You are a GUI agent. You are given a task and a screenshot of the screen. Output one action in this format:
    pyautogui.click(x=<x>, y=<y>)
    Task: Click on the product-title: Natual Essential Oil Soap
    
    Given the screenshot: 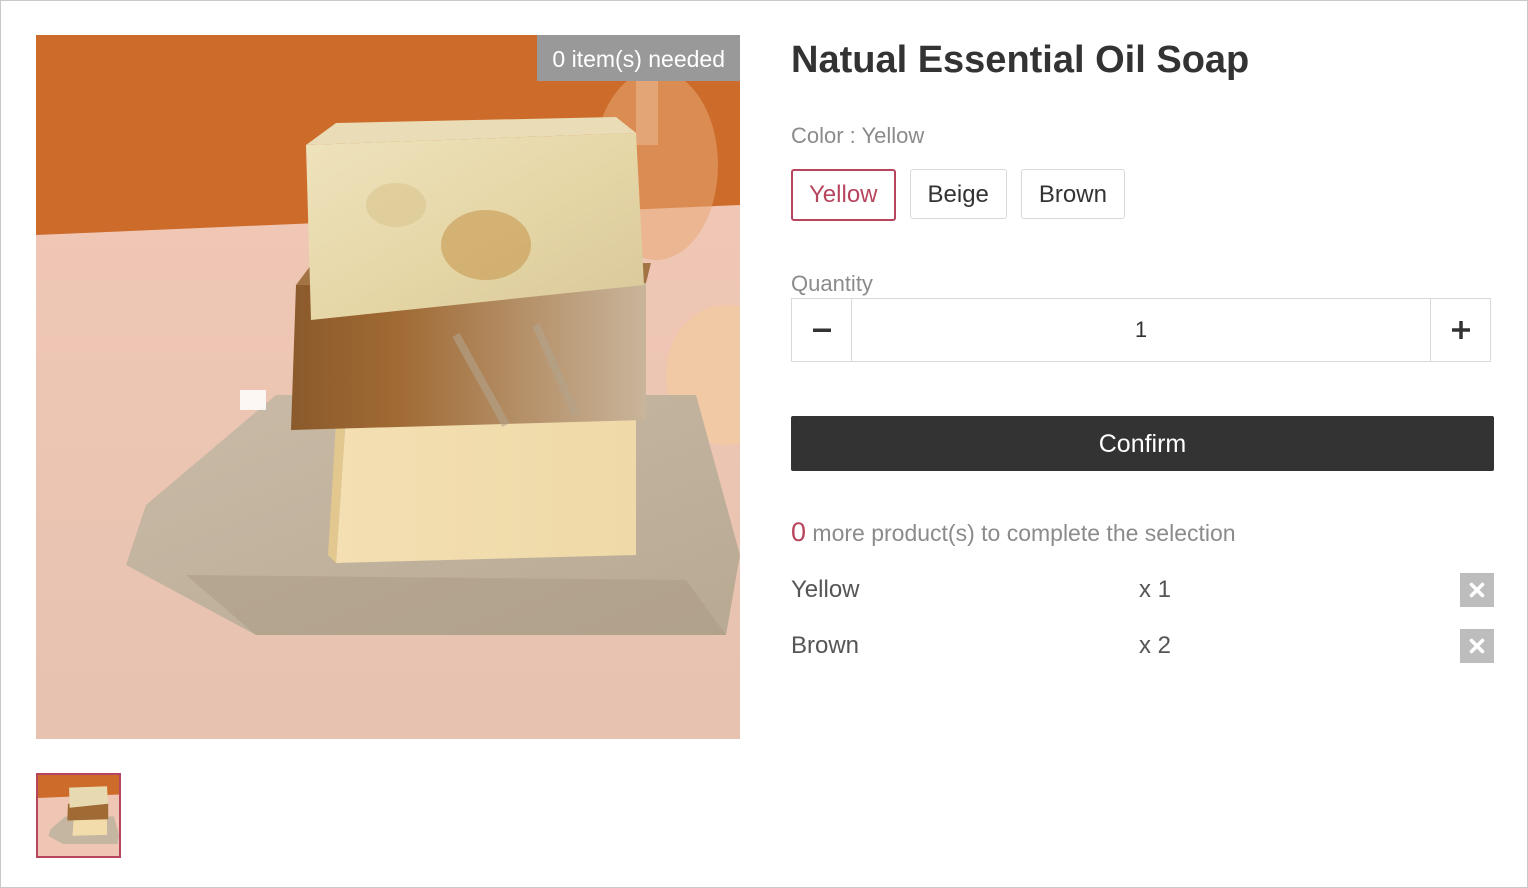 What is the action you would take?
    pyautogui.click(x=1020, y=60)
    